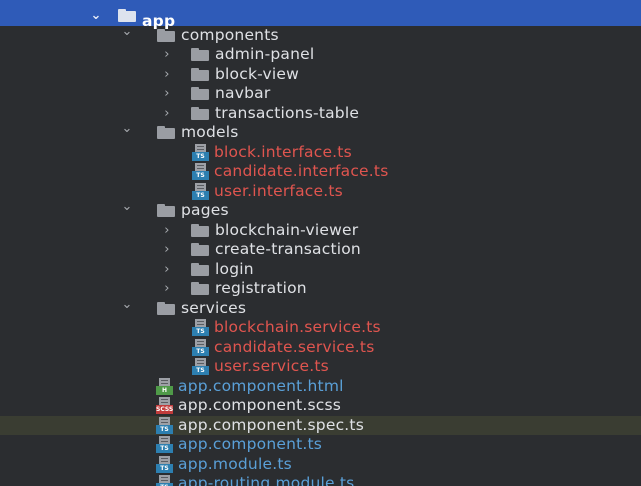  What do you see at coordinates (260, 405) in the screenshot?
I see `tree-item-label: app.component.scss` at bounding box center [260, 405].